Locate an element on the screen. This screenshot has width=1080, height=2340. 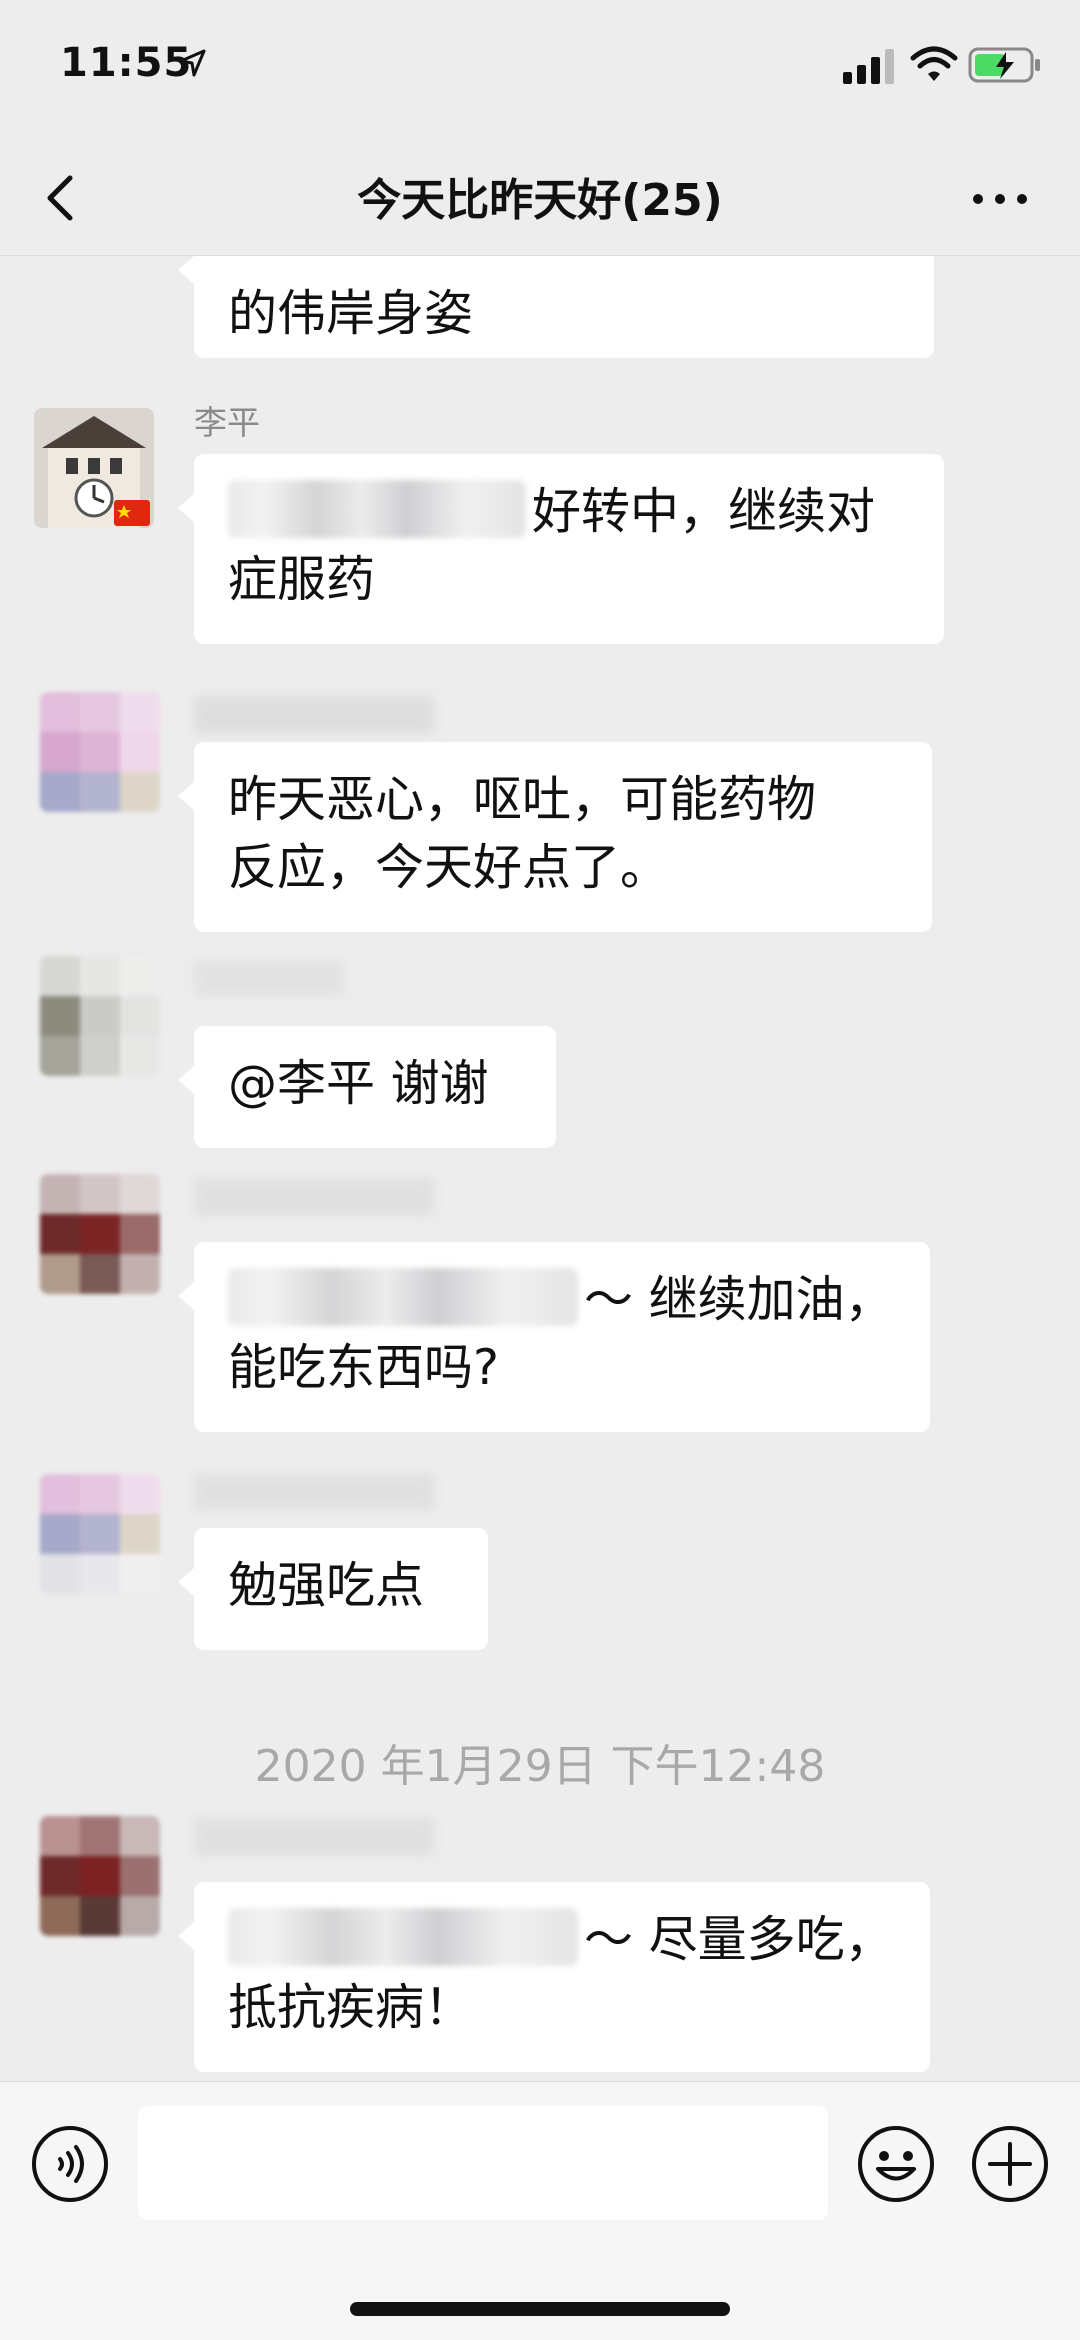
message-bubble: 好转中，继续对 症服药 is located at coordinates (561, 549).